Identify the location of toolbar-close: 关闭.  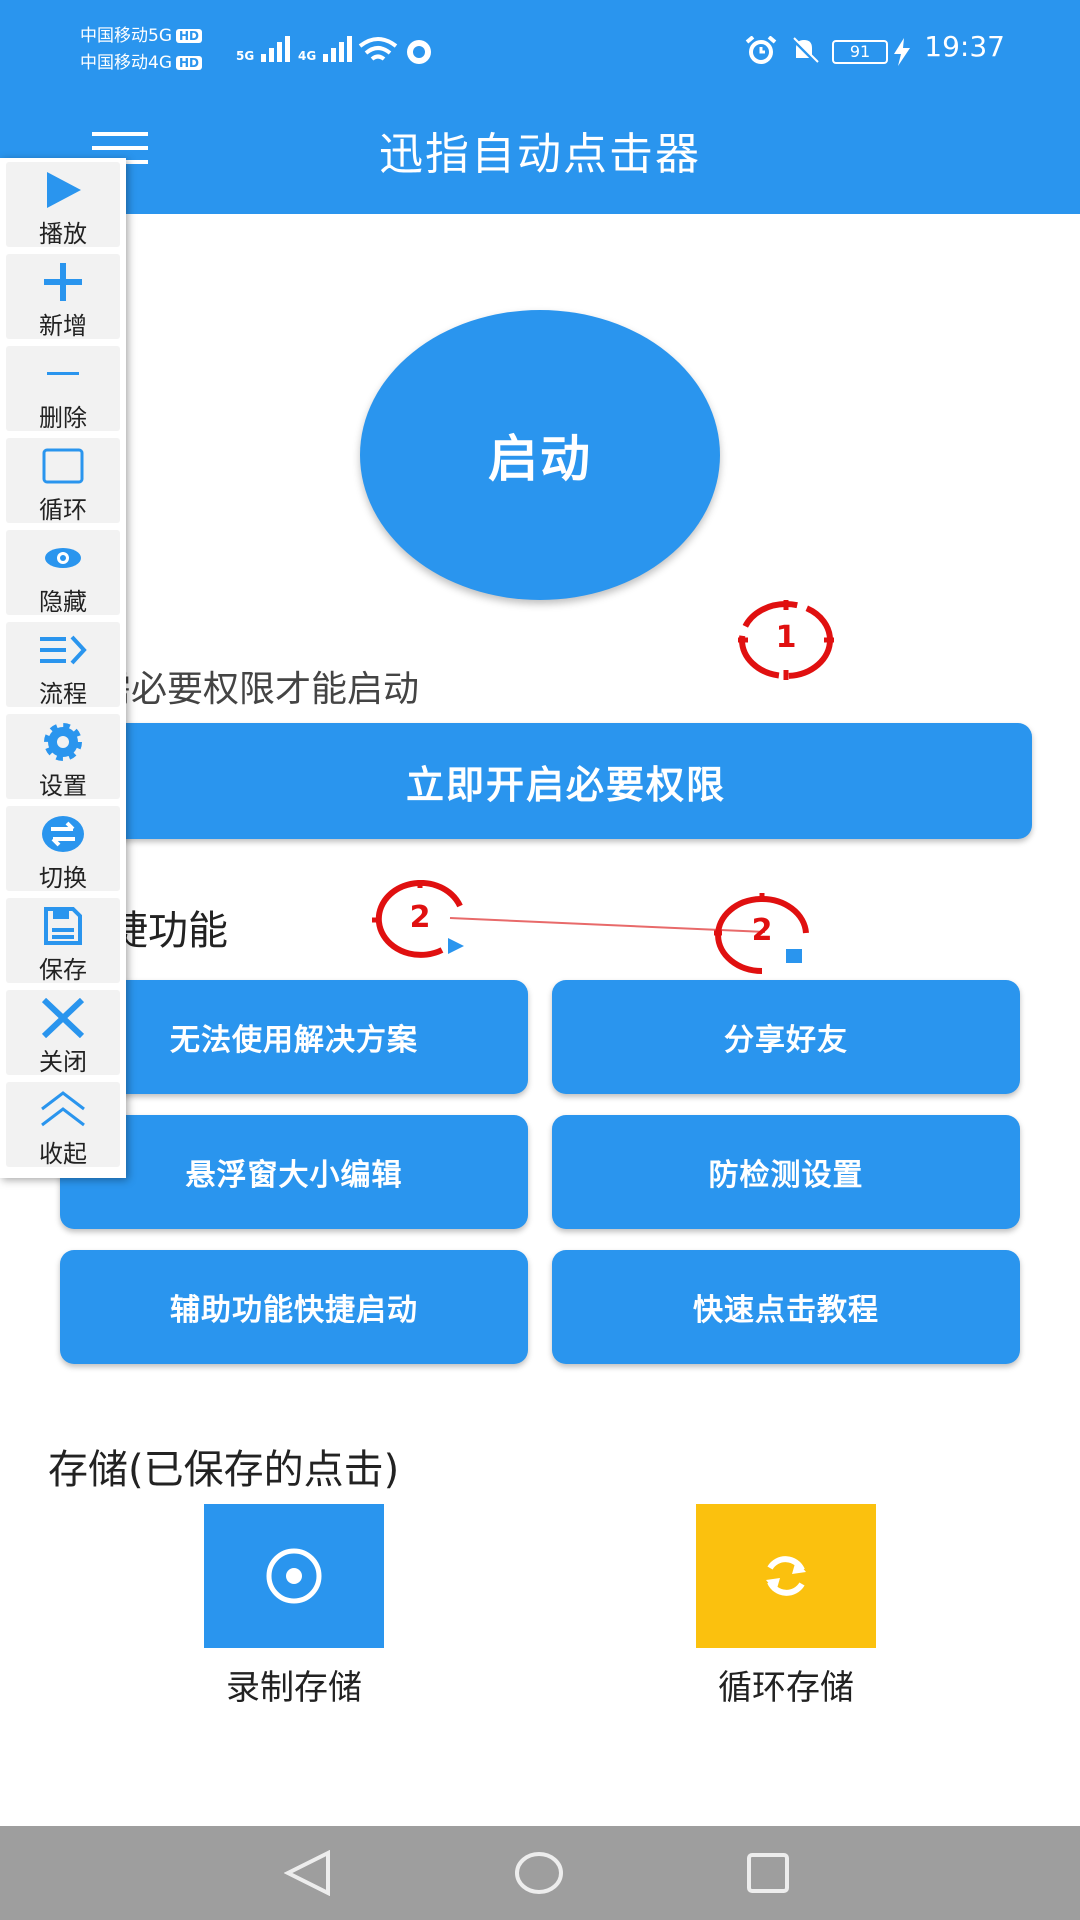
(63, 1033).